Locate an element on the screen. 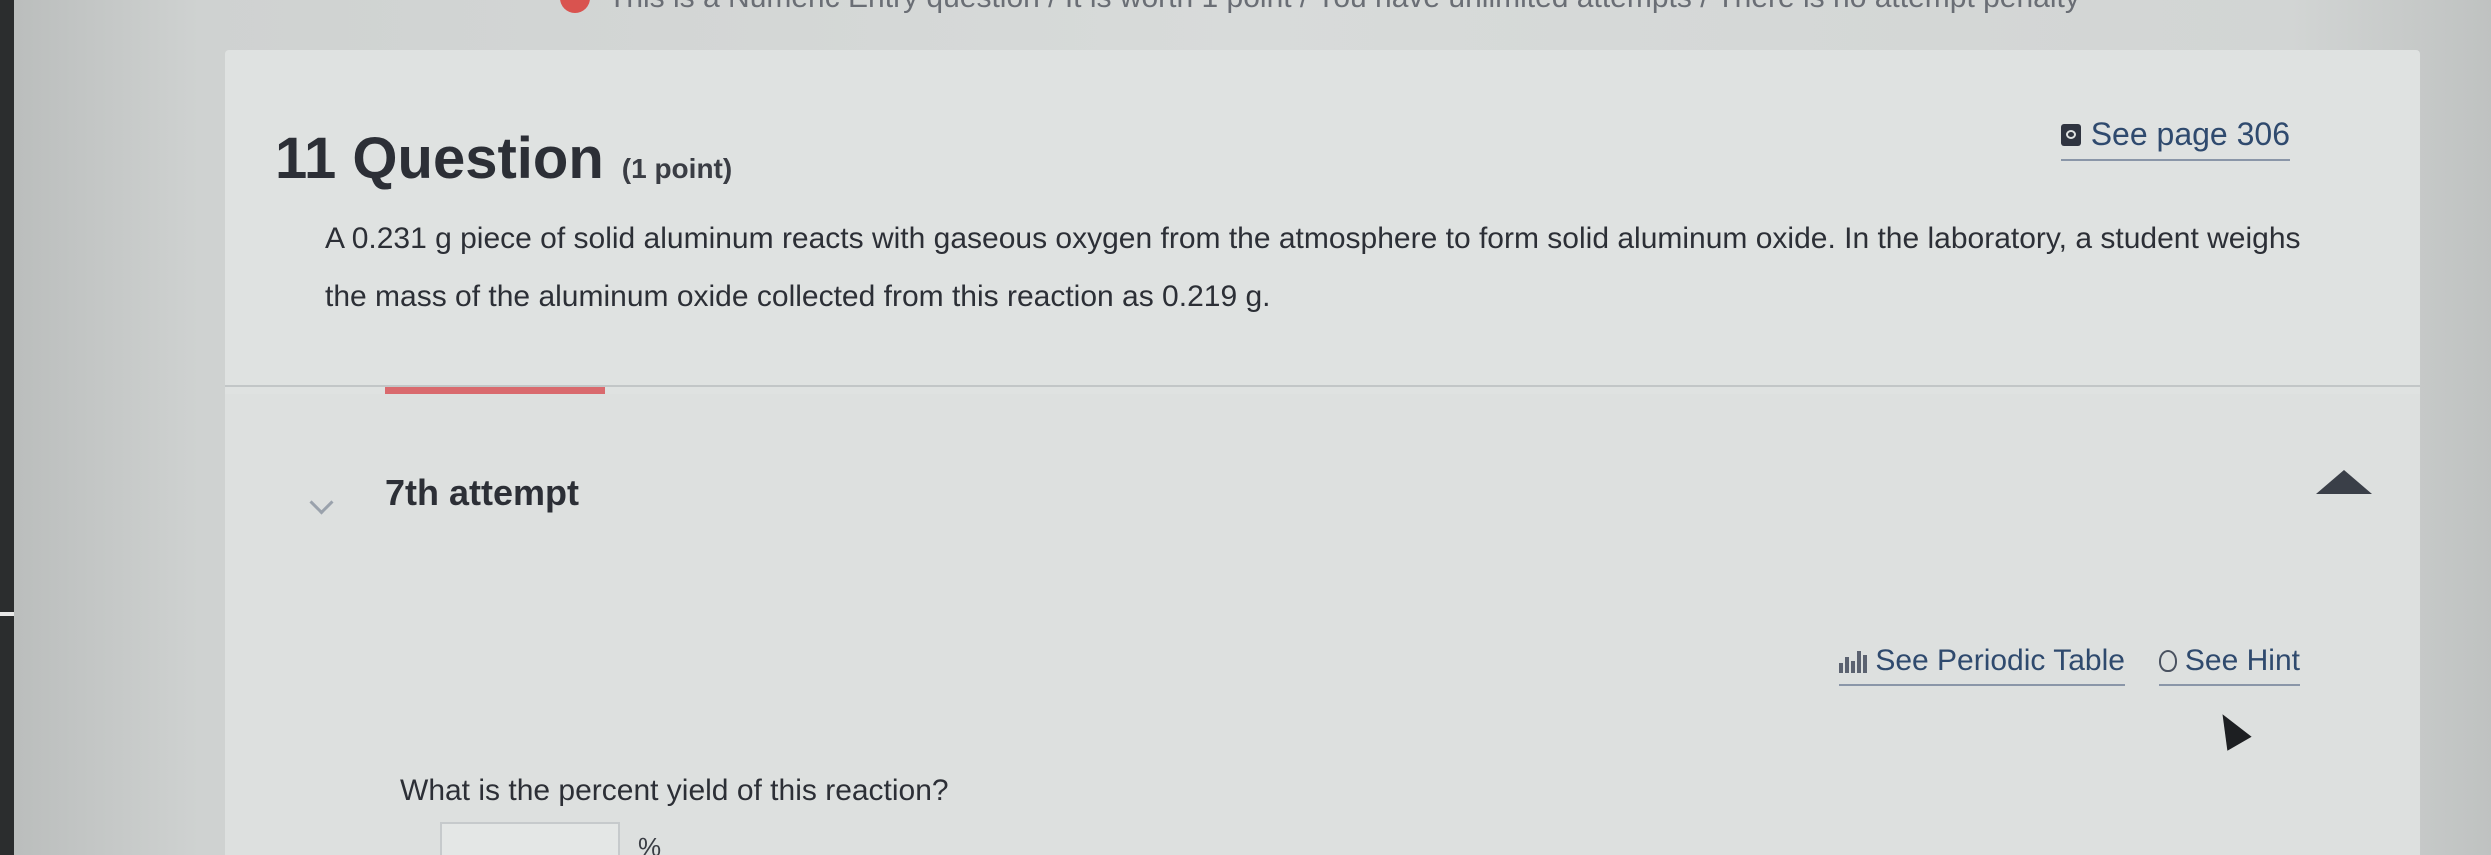 This screenshot has height=855, width=2491. question-header: 11 Question (1 point) is located at coordinates (503, 158).